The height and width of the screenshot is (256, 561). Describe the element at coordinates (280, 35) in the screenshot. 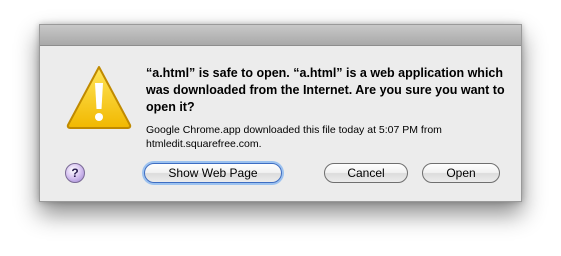

I see `dialog-title-bar` at that location.